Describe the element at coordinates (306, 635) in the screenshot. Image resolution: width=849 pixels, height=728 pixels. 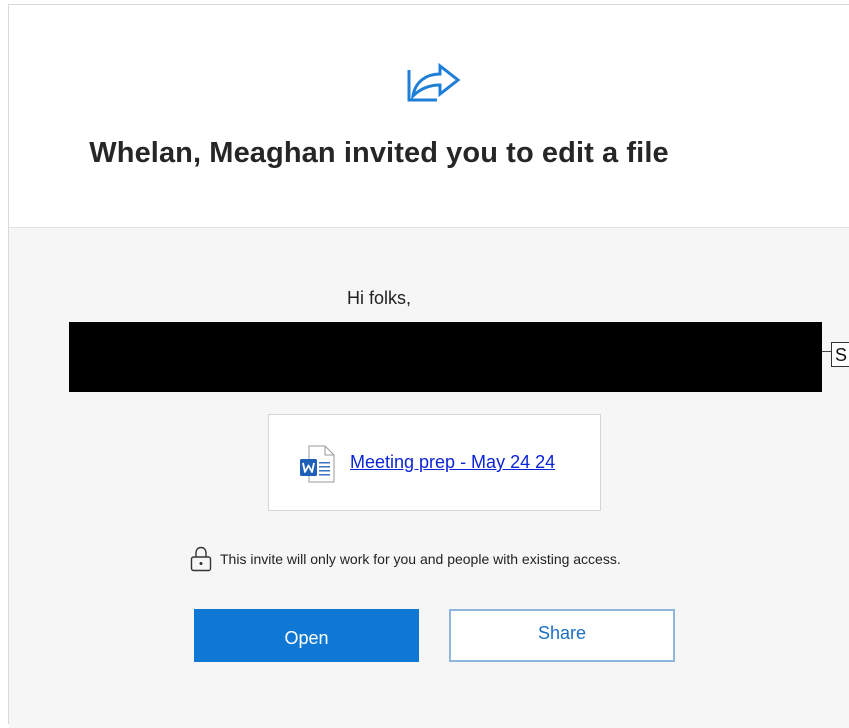
I see `open-button: Open` at that location.